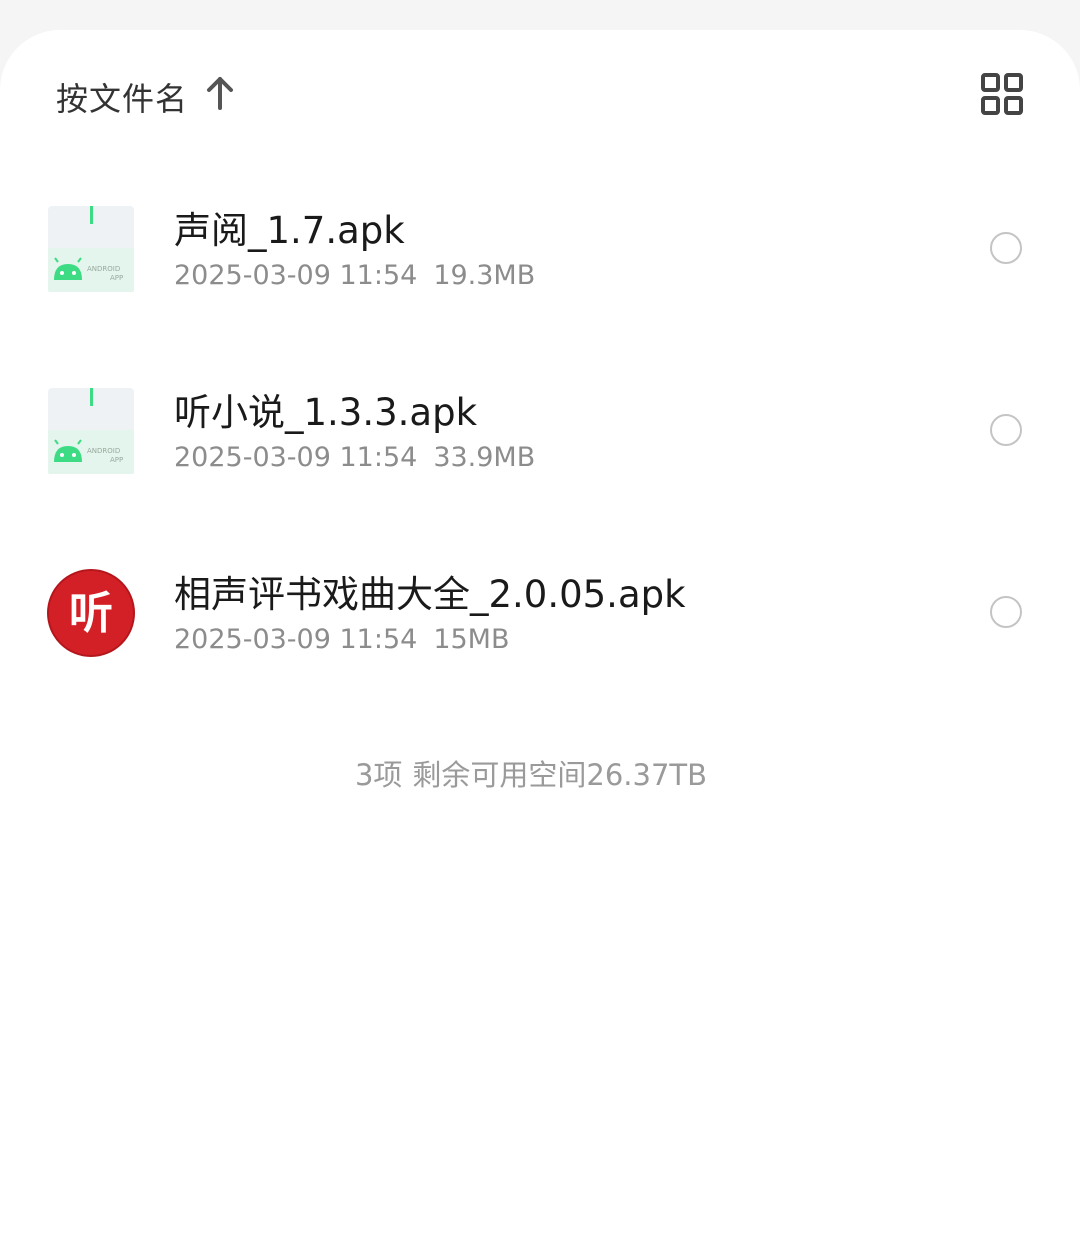  I want to click on file-meta: 2025-03-09 11:54 19.3MB, so click(354, 275).